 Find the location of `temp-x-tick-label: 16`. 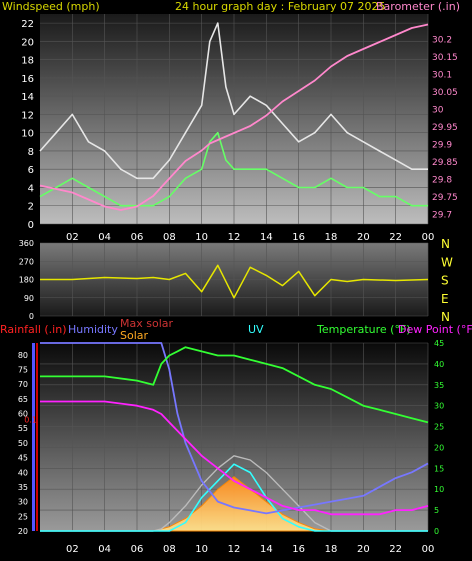

temp-x-tick-label: 16 is located at coordinates (298, 549).